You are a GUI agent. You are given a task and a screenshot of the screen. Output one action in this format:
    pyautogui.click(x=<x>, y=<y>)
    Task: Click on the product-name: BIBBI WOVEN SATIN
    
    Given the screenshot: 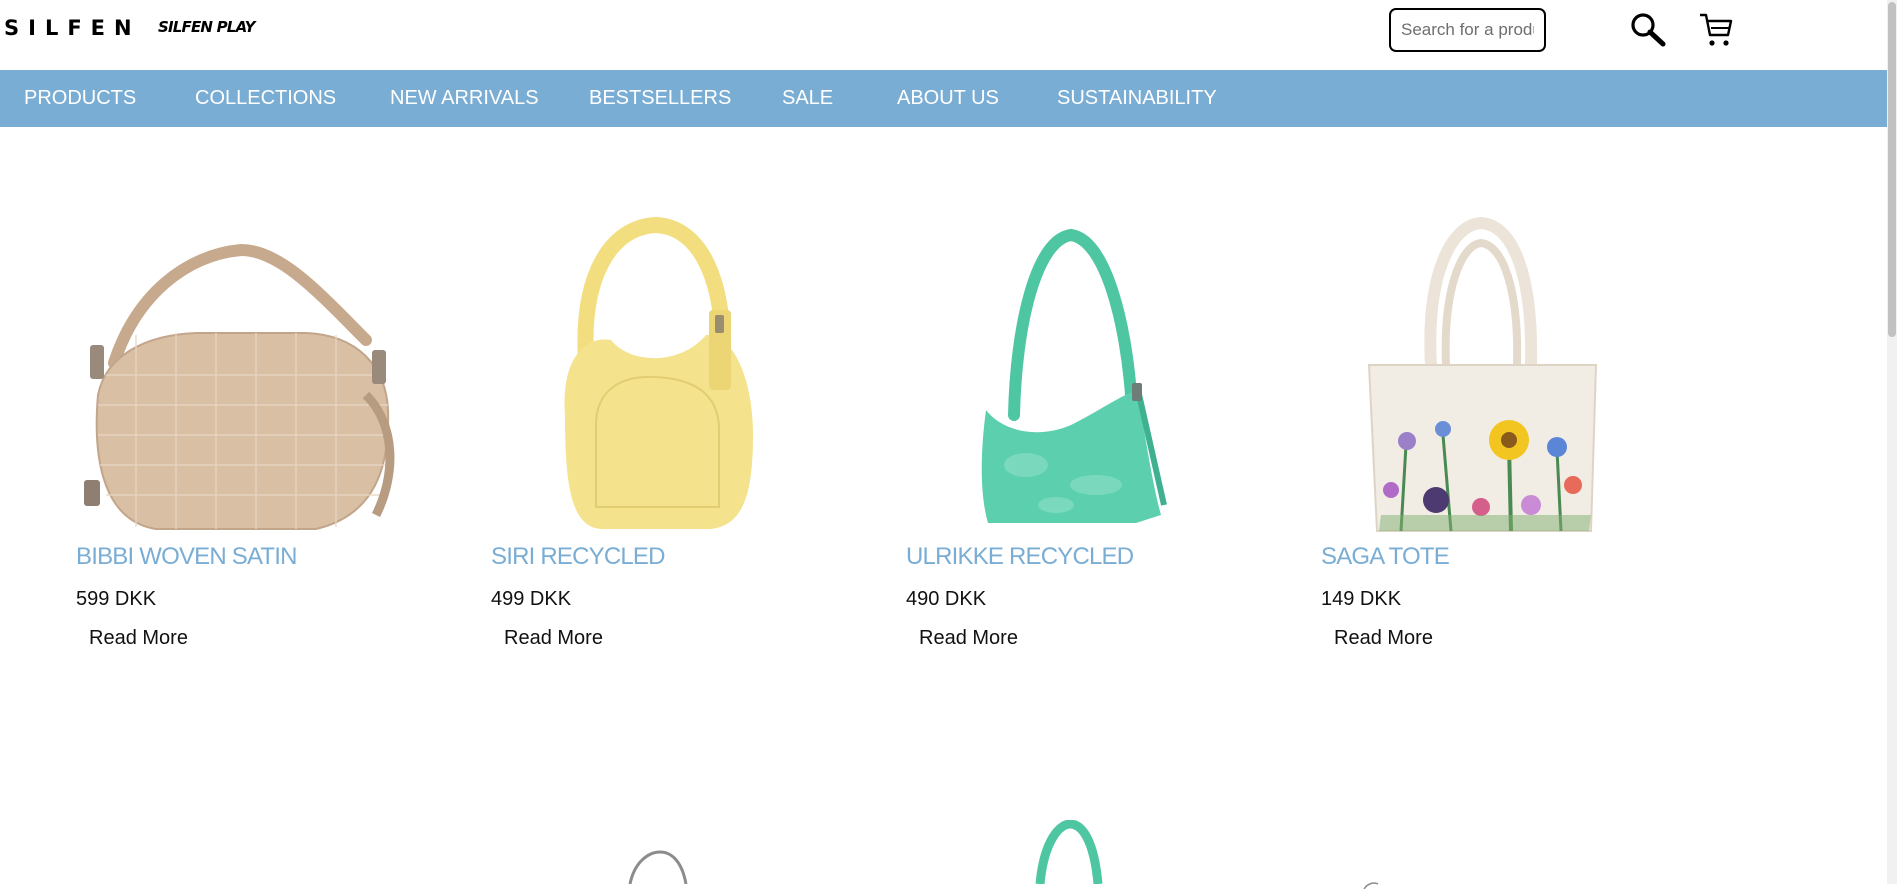 What is the action you would take?
    pyautogui.click(x=186, y=557)
    